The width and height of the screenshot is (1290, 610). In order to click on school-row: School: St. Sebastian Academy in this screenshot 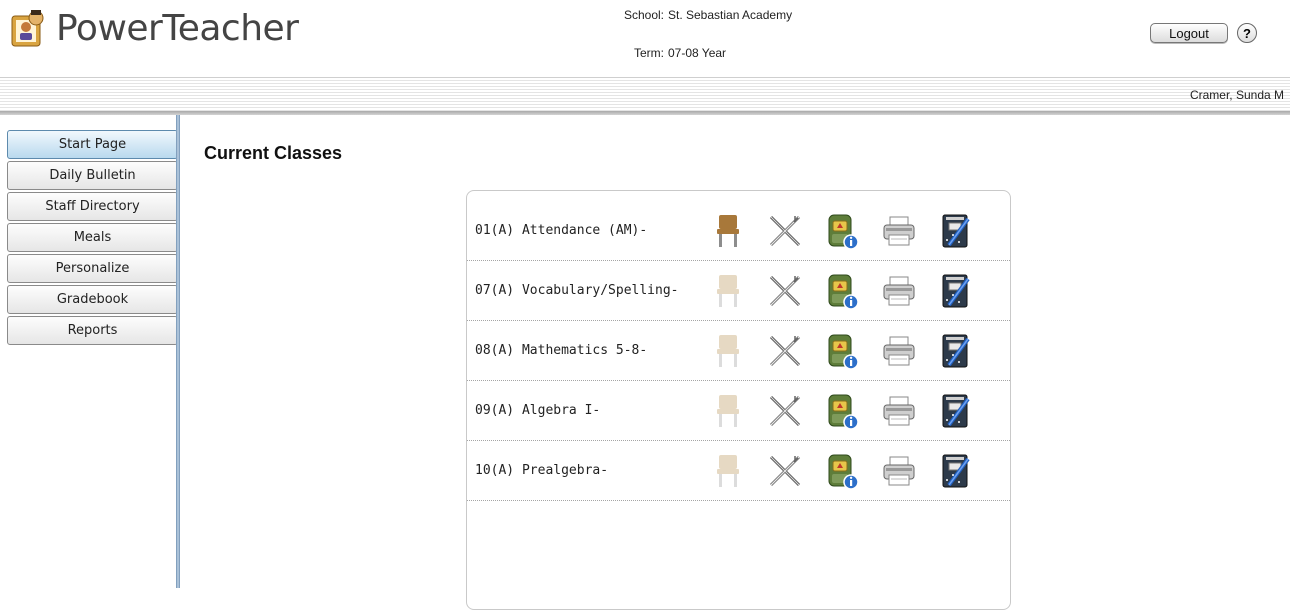, I will do `click(696, 27)`.